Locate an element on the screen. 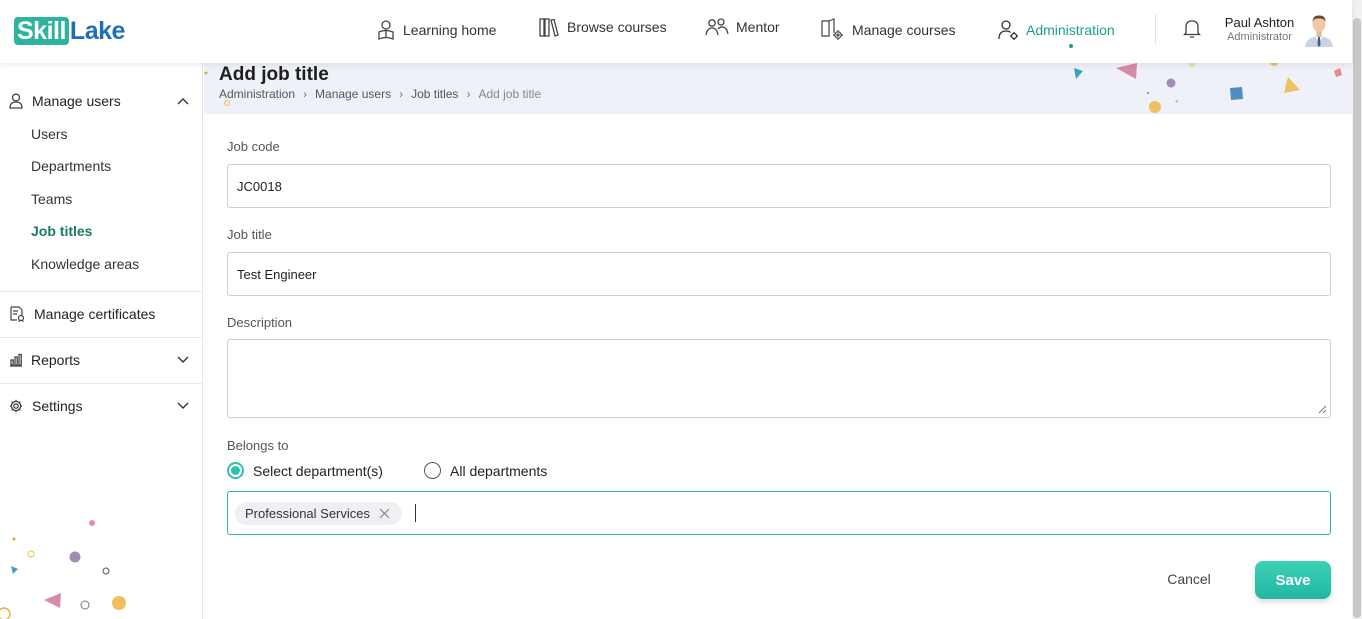  radio-select-departments: Select department(s) is located at coordinates (305, 470).